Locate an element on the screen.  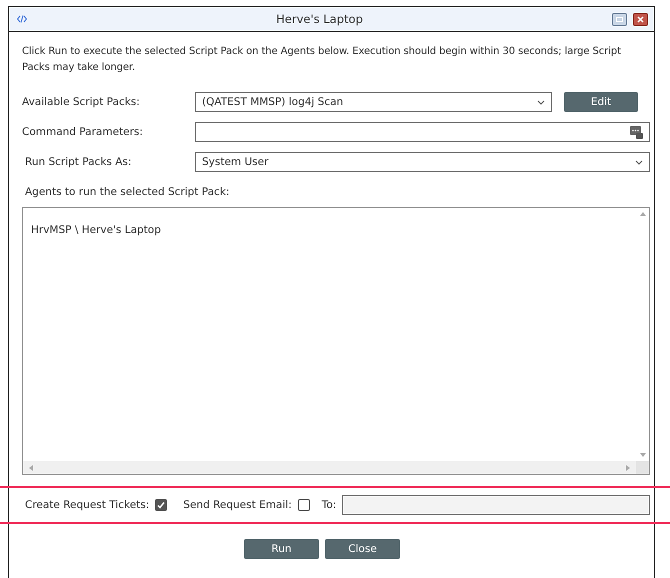
select-value: System User is located at coordinates (236, 162).